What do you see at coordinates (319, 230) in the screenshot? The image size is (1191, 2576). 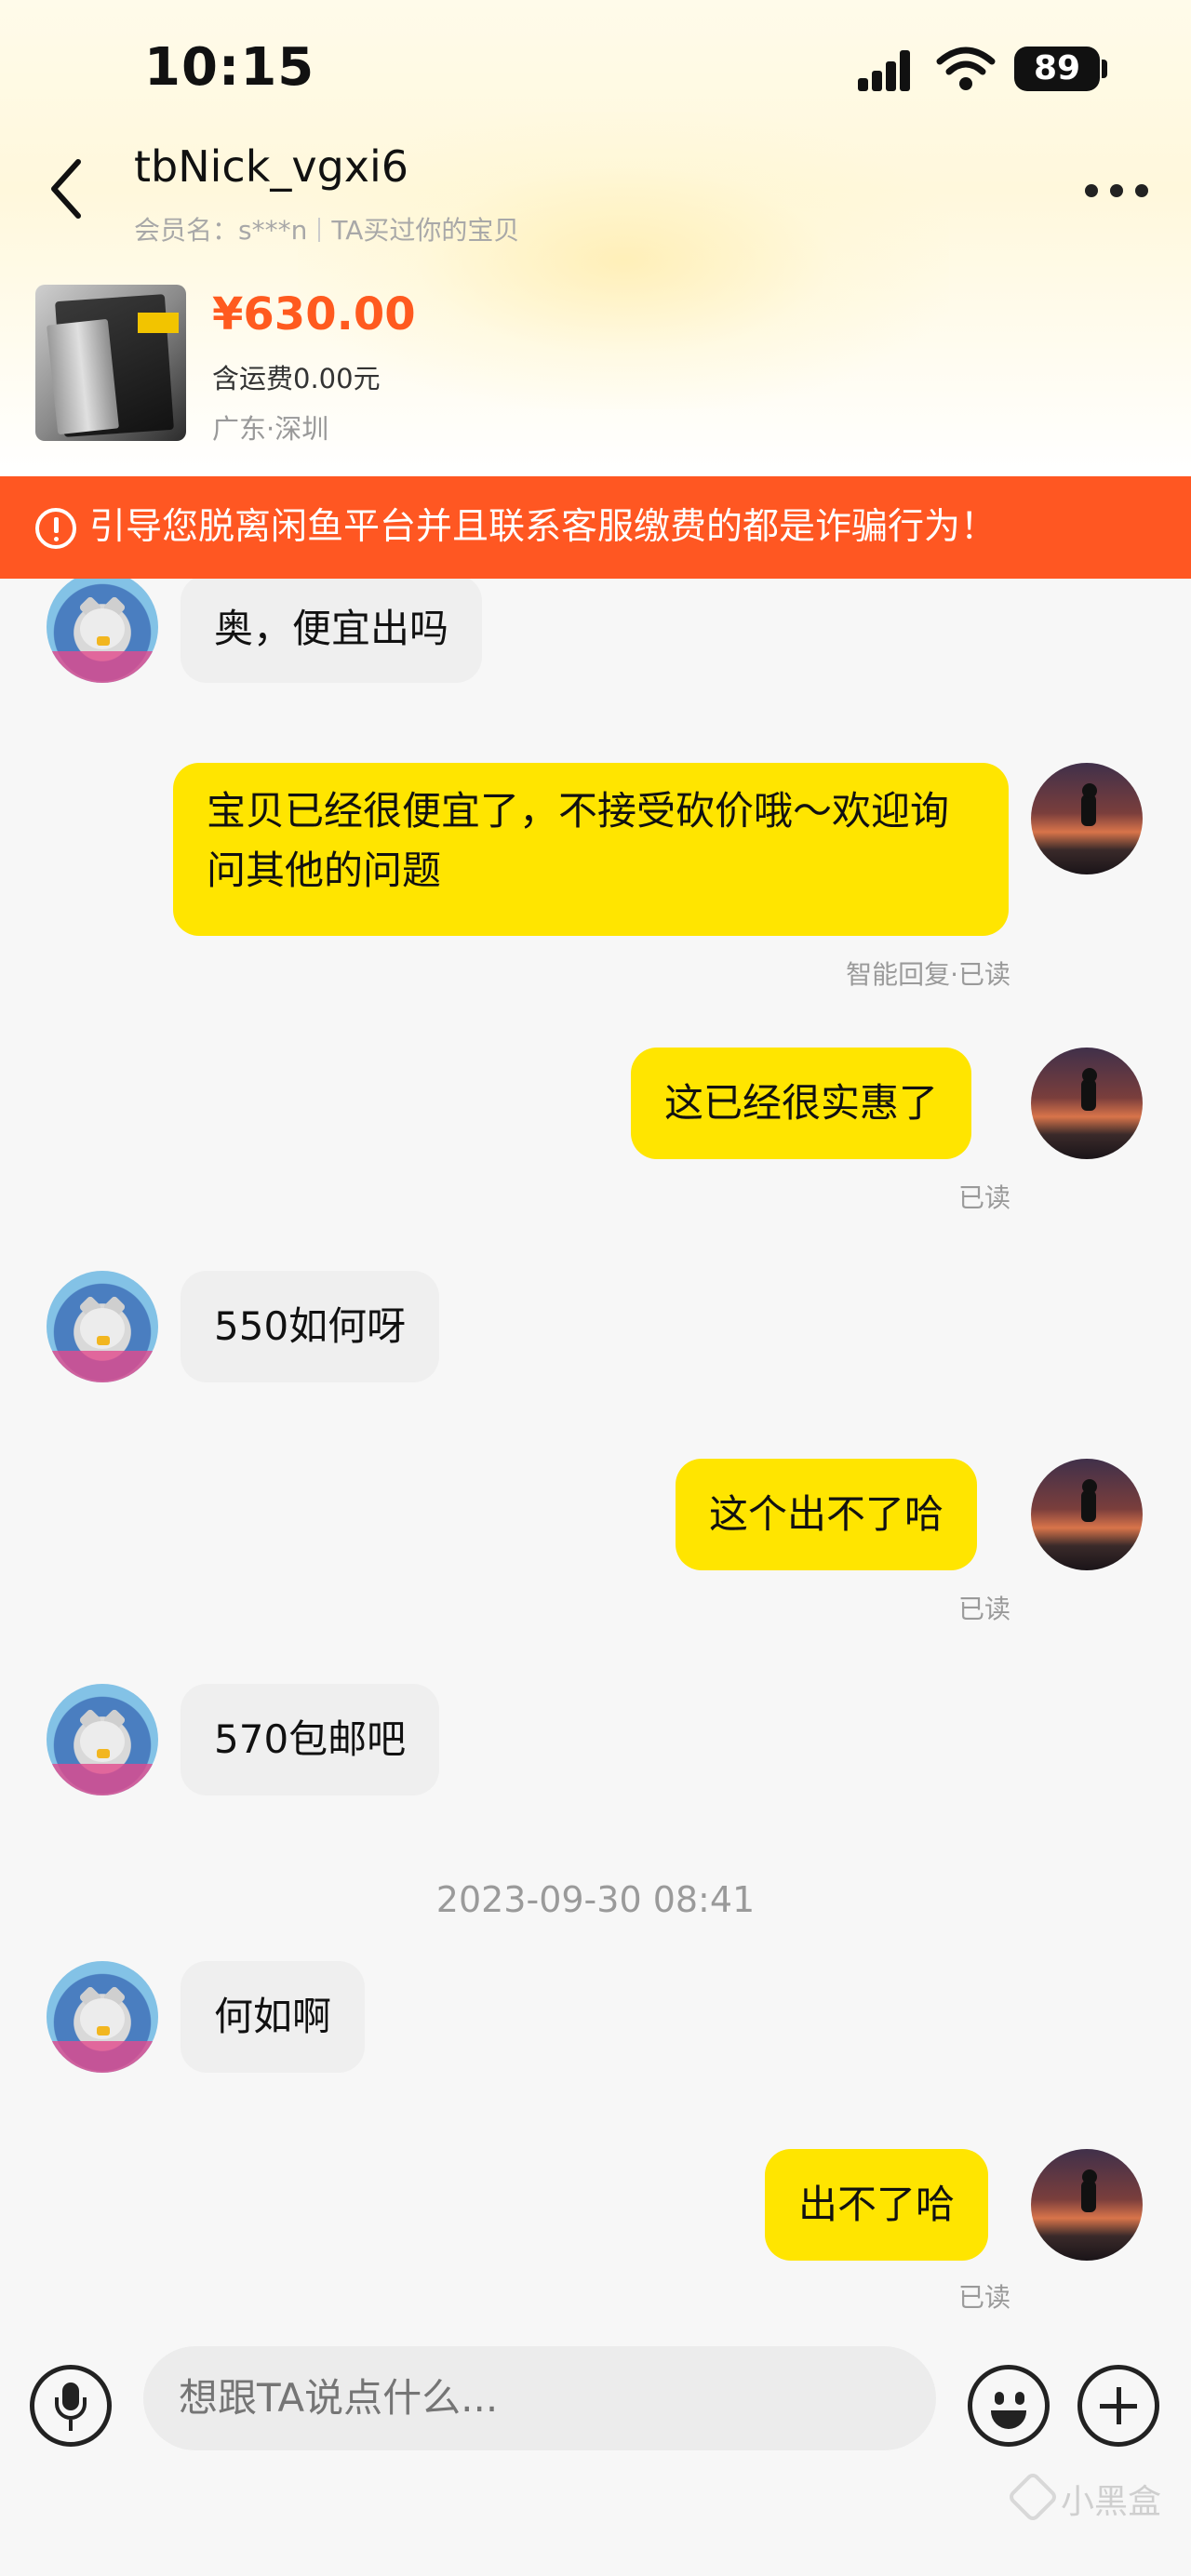 I see `divider` at bounding box center [319, 230].